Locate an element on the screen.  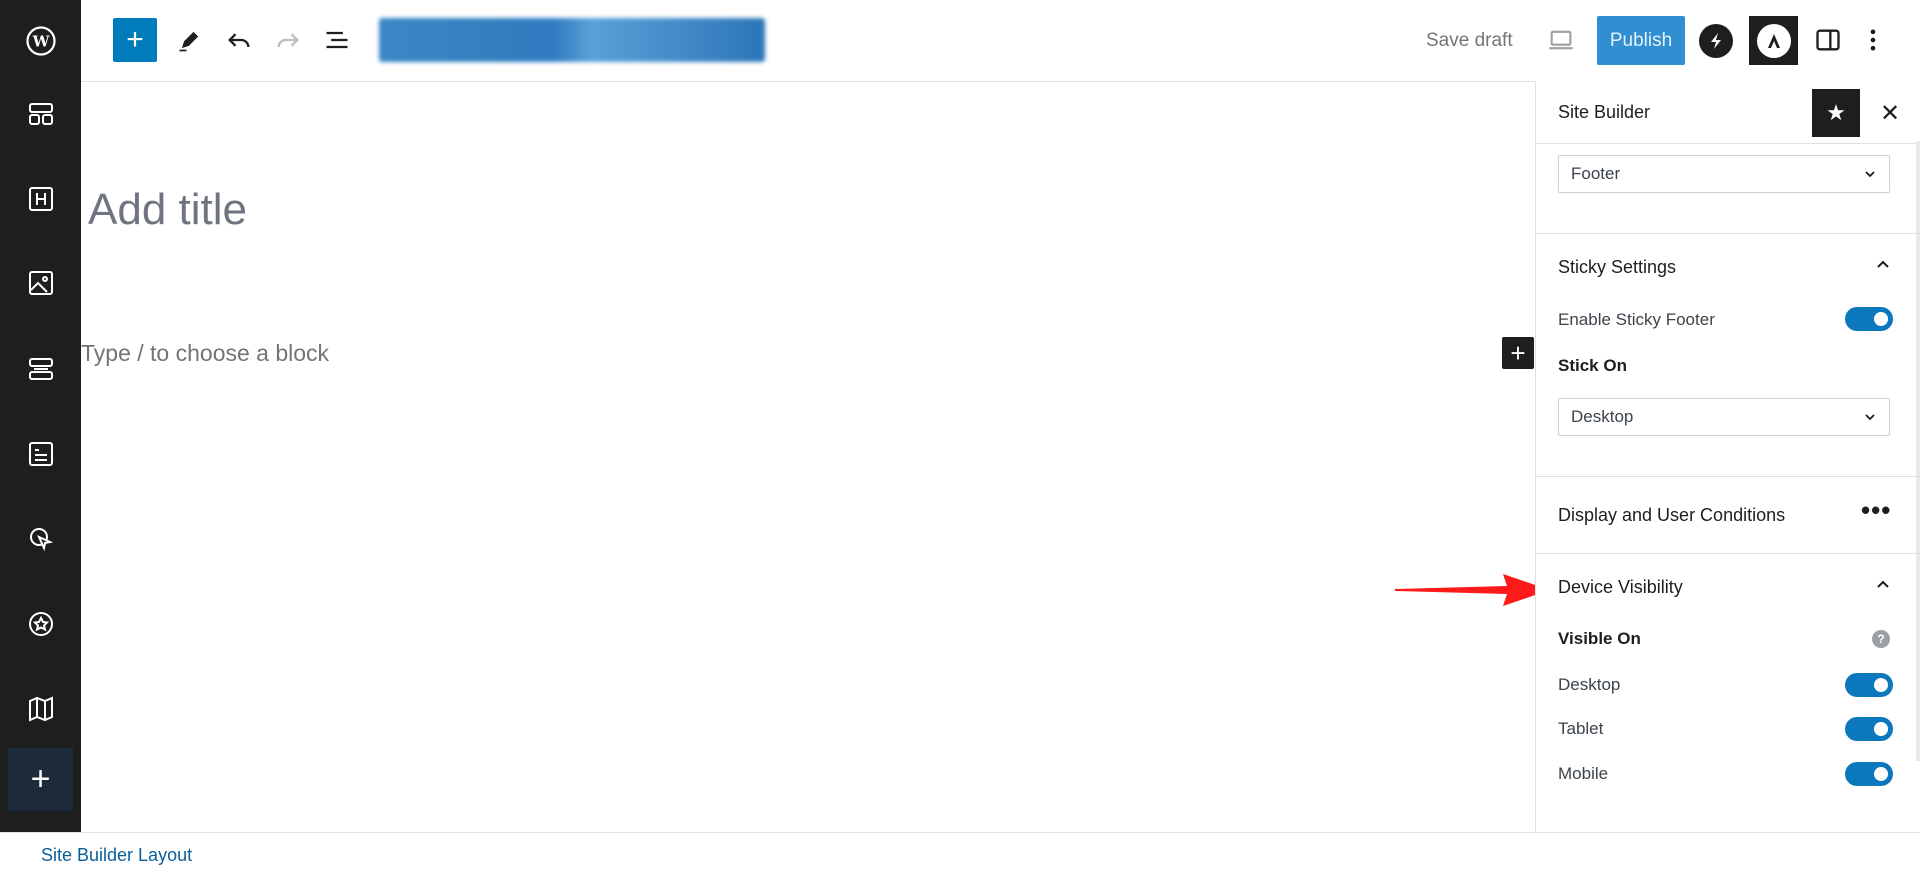
display-conditions-title: Display and User Conditions is located at coordinates (1671, 515).